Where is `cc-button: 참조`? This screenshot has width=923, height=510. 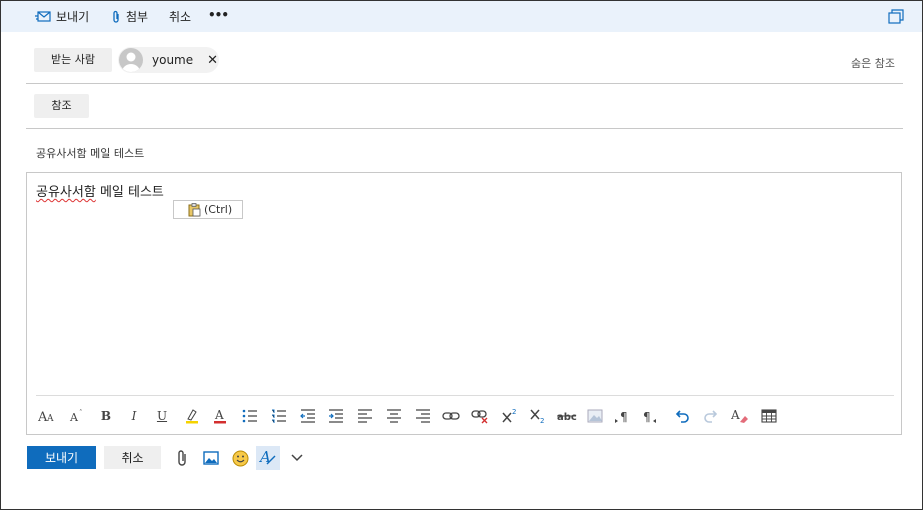
cc-button: 참조 is located at coordinates (61, 106).